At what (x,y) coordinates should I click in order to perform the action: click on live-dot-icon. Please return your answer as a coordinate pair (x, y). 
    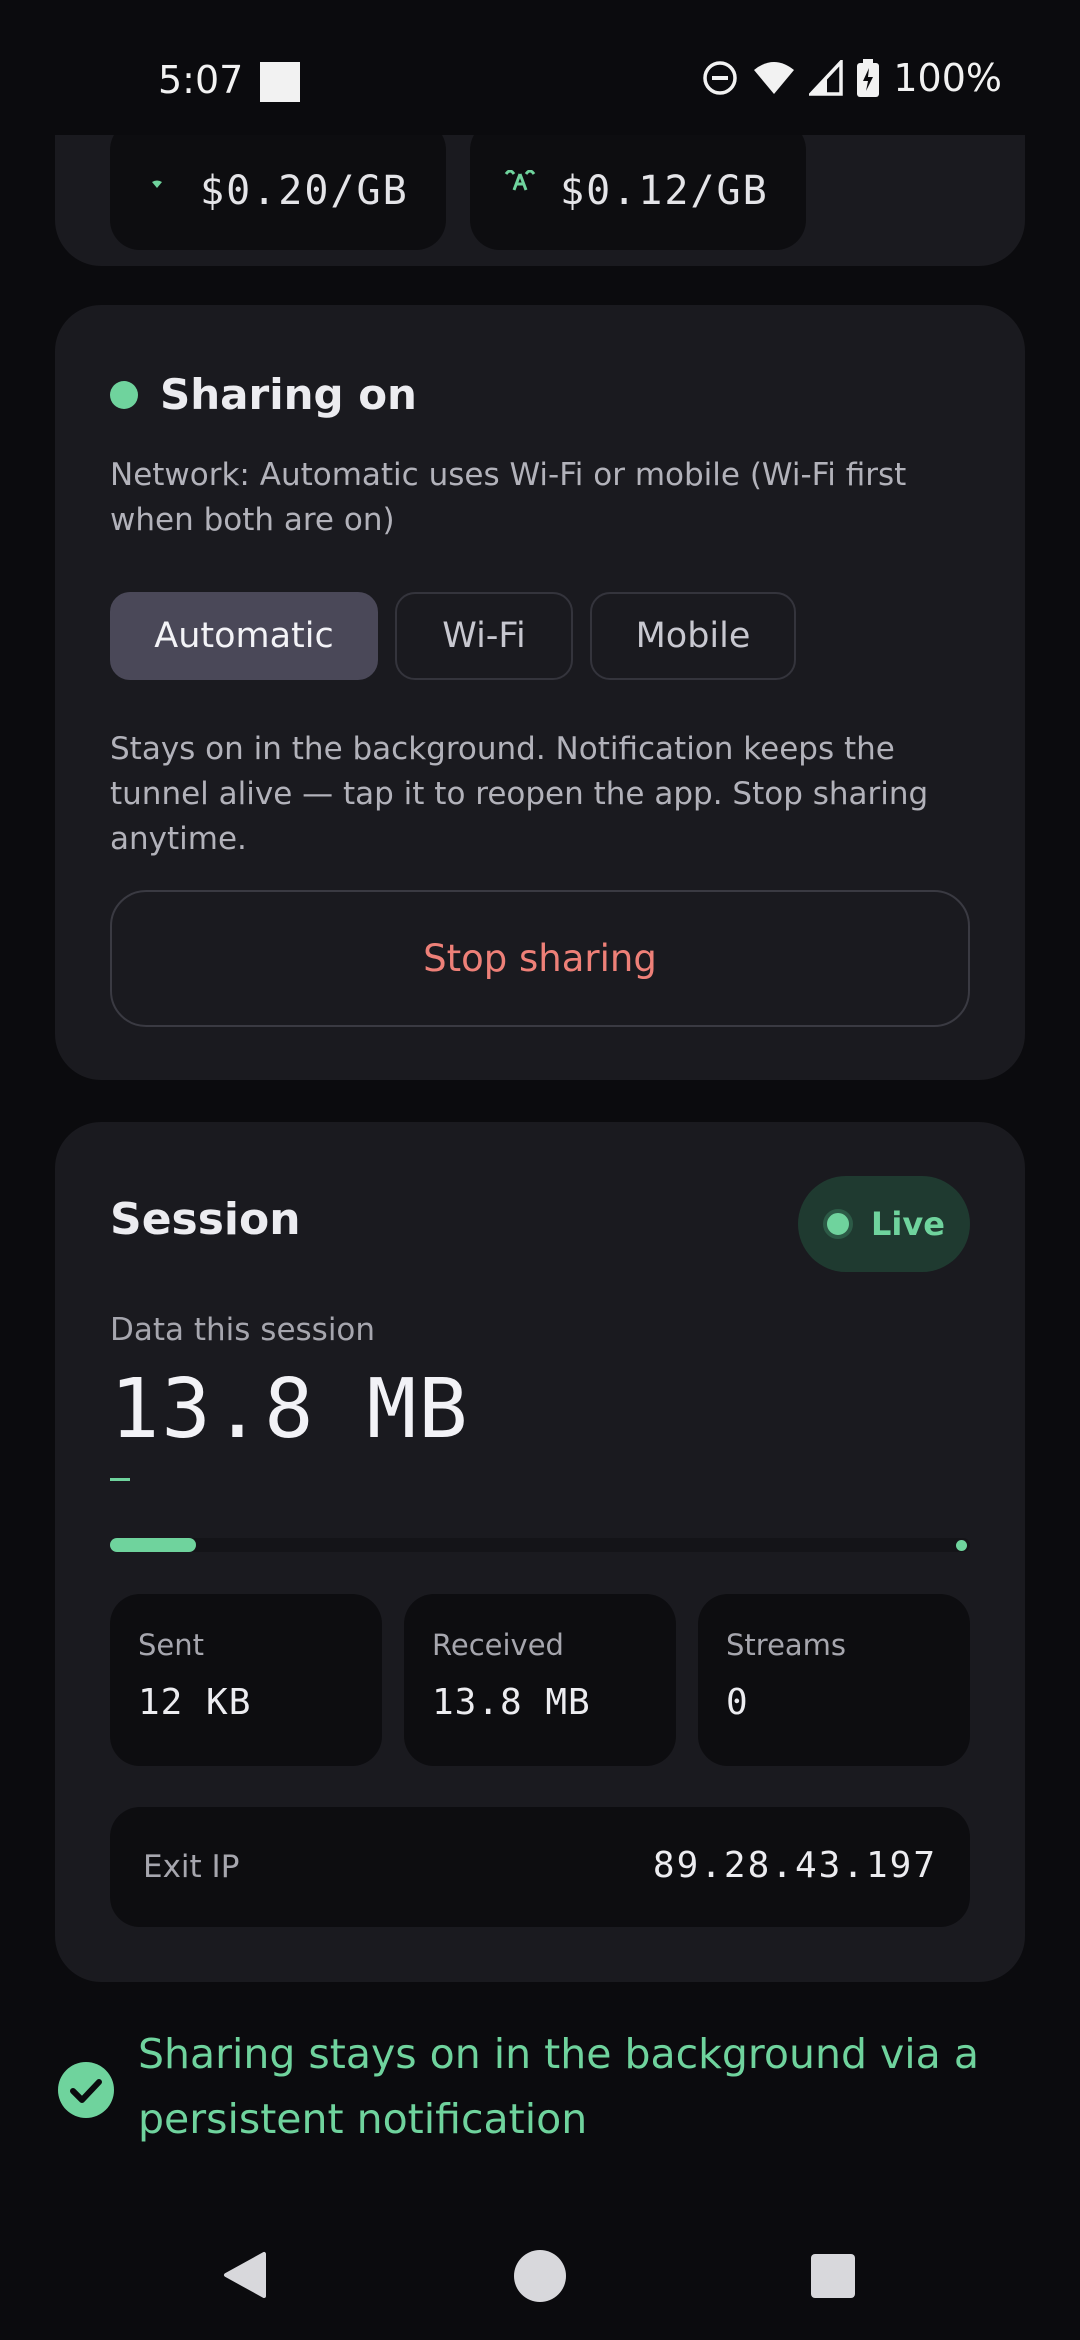
    Looking at the image, I should click on (838, 1224).